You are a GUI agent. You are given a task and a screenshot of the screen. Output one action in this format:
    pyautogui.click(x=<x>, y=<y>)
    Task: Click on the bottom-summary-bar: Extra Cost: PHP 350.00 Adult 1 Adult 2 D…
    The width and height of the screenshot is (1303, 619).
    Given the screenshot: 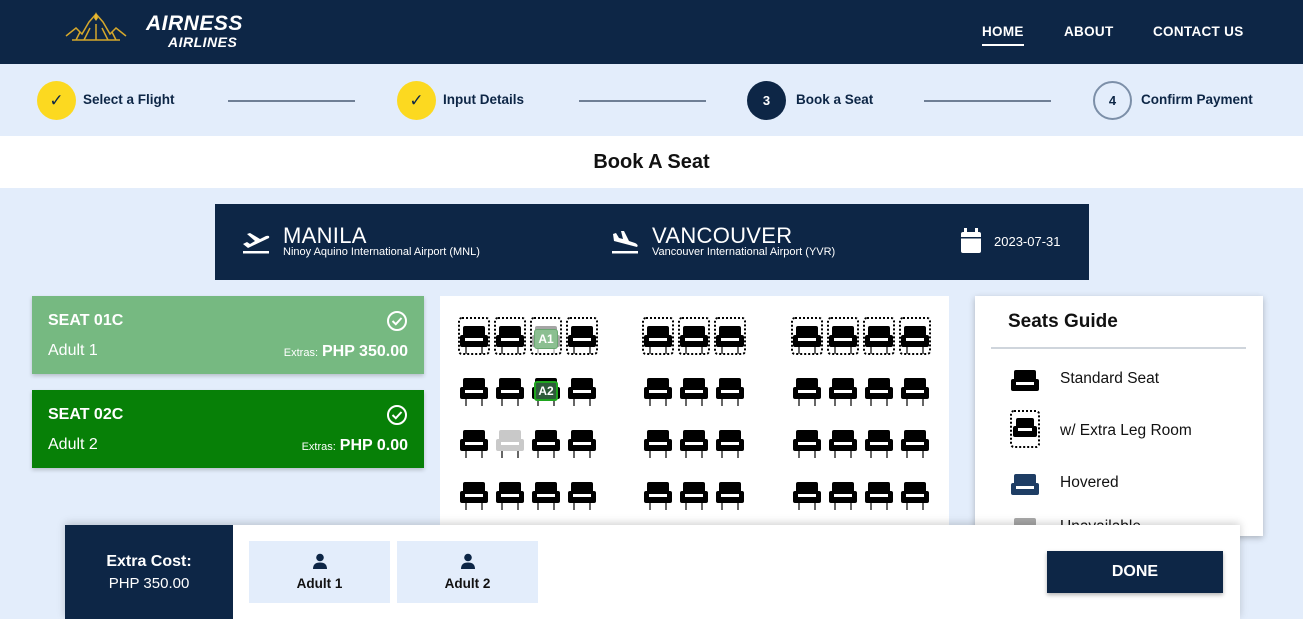 What is the action you would take?
    pyautogui.click(x=652, y=572)
    